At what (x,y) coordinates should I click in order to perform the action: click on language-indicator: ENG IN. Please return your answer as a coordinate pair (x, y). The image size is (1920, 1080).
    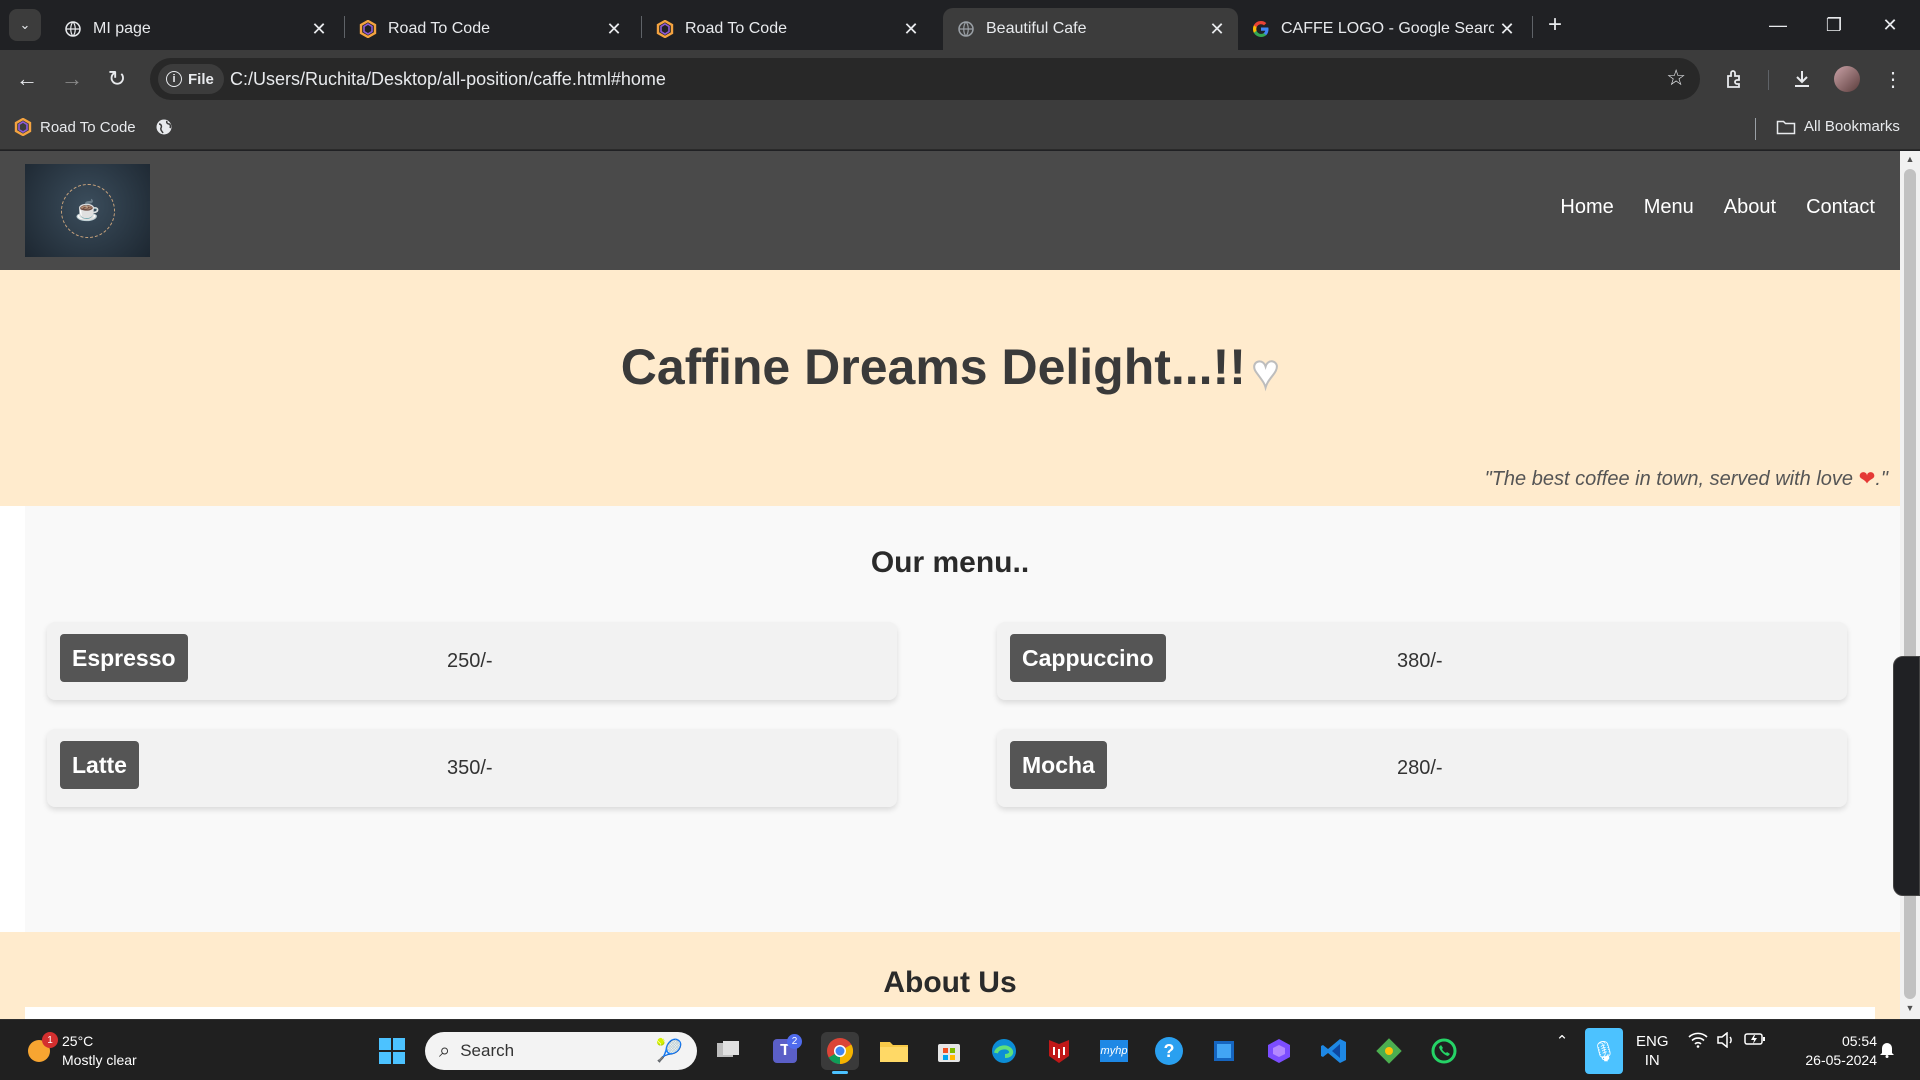
    Looking at the image, I should click on (1652, 1051).